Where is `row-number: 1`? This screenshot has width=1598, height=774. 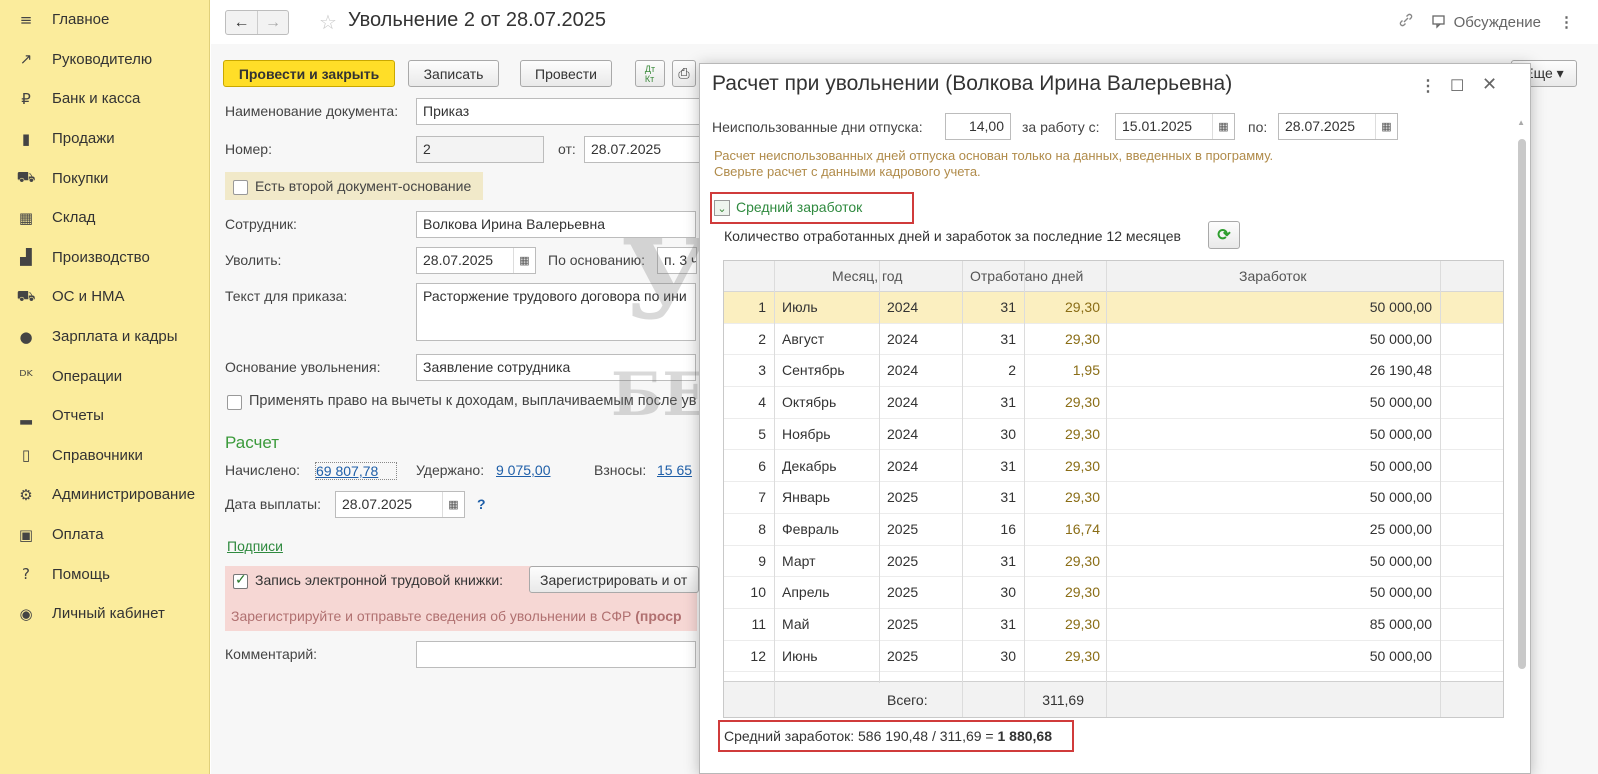
row-number: 1 is located at coordinates (762, 307).